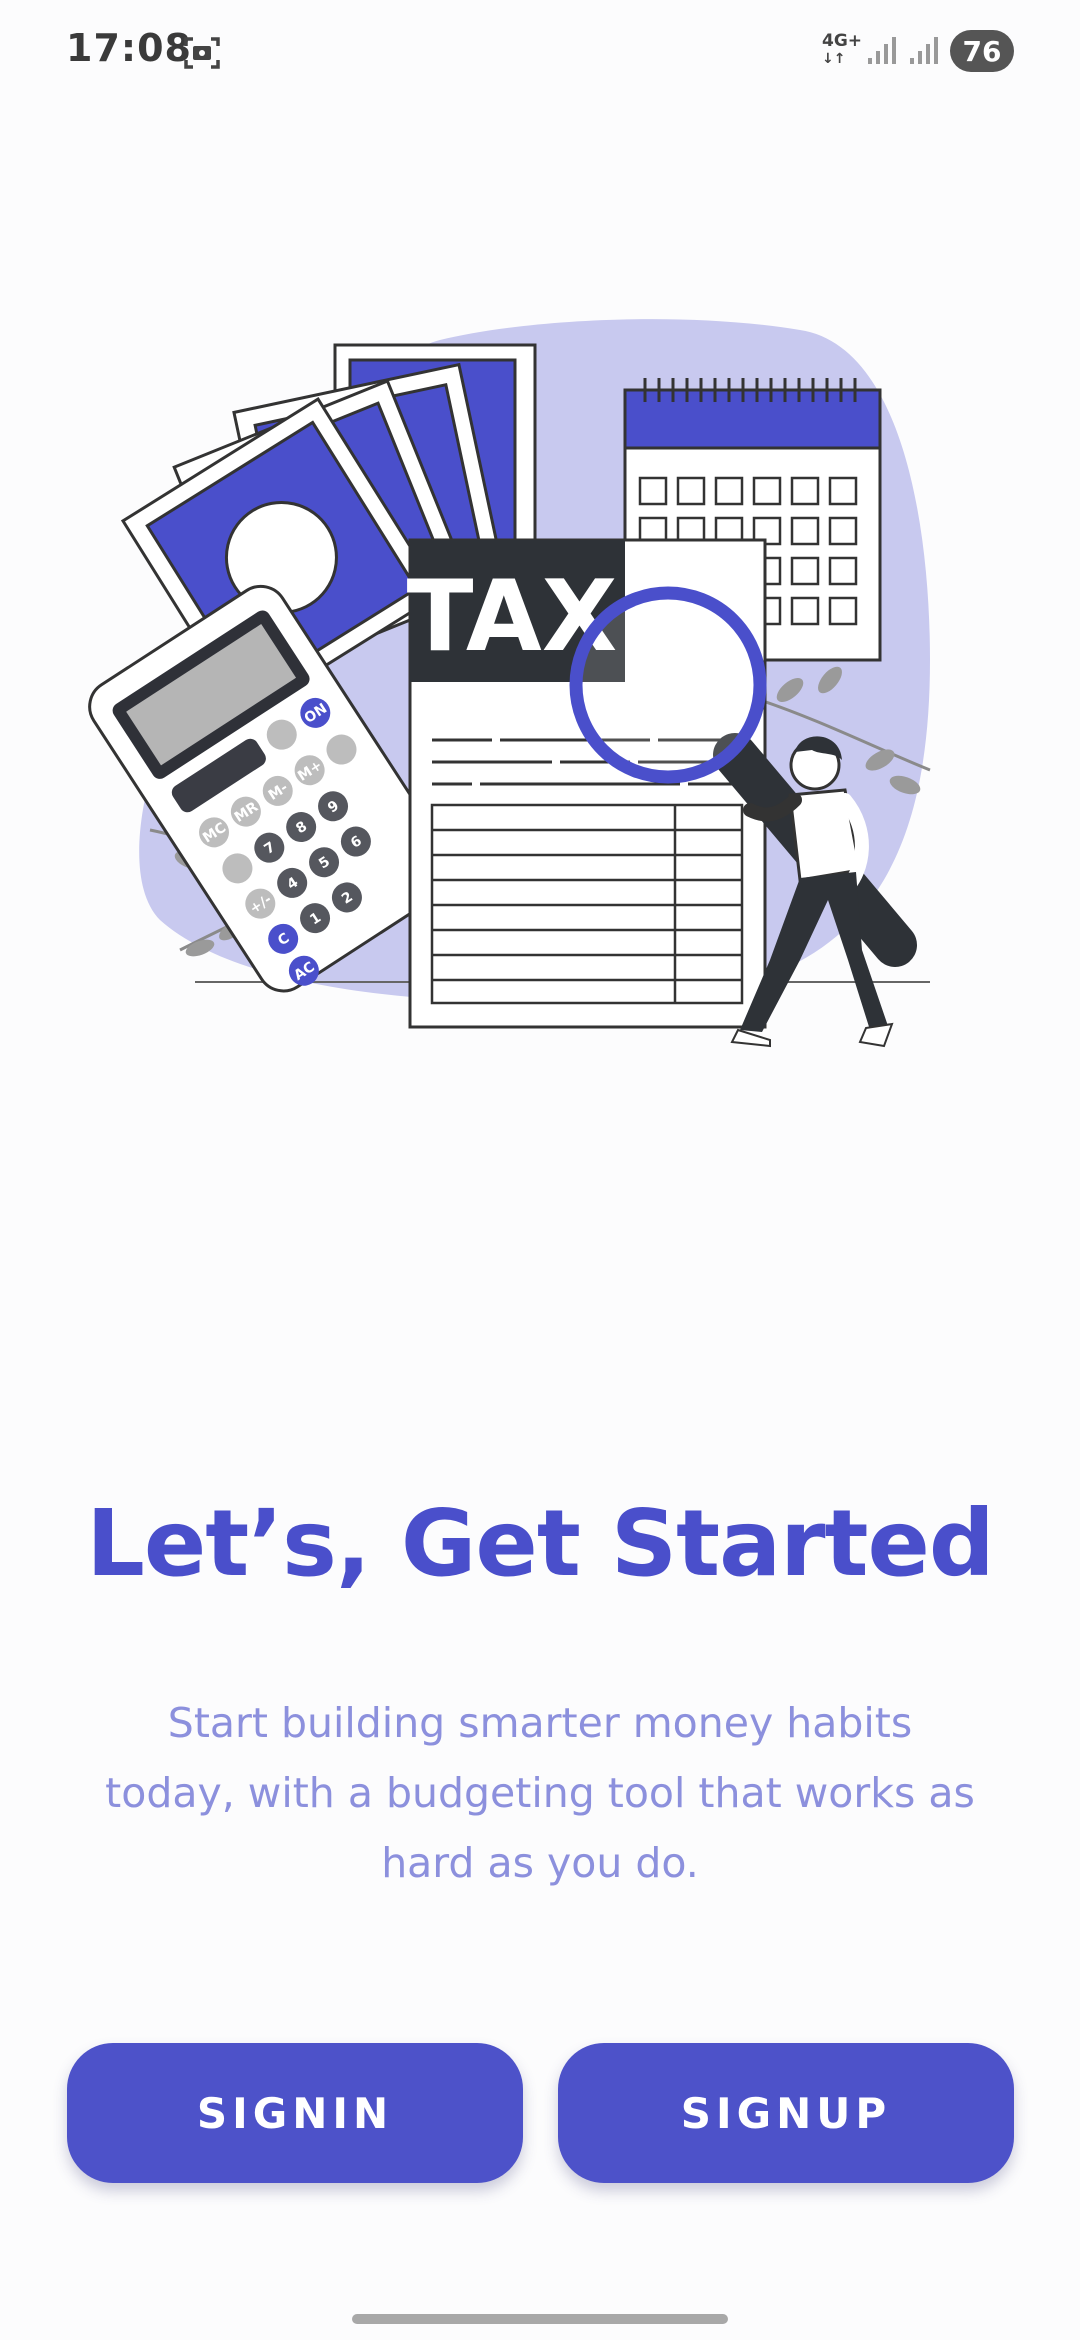 Image resolution: width=1080 pixels, height=2340 pixels. I want to click on subtitle-line: Start building smarter money habits, so click(540, 1723).